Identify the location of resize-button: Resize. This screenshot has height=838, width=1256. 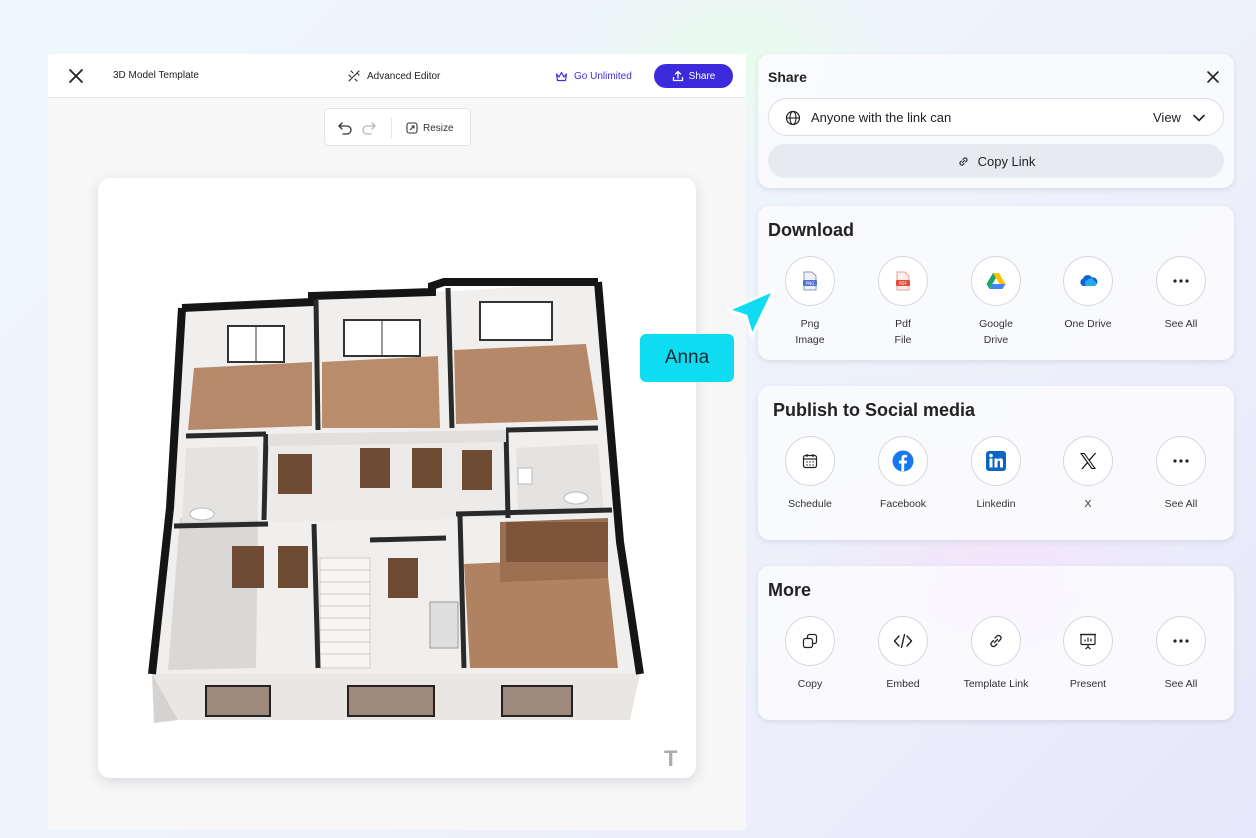
(430, 128).